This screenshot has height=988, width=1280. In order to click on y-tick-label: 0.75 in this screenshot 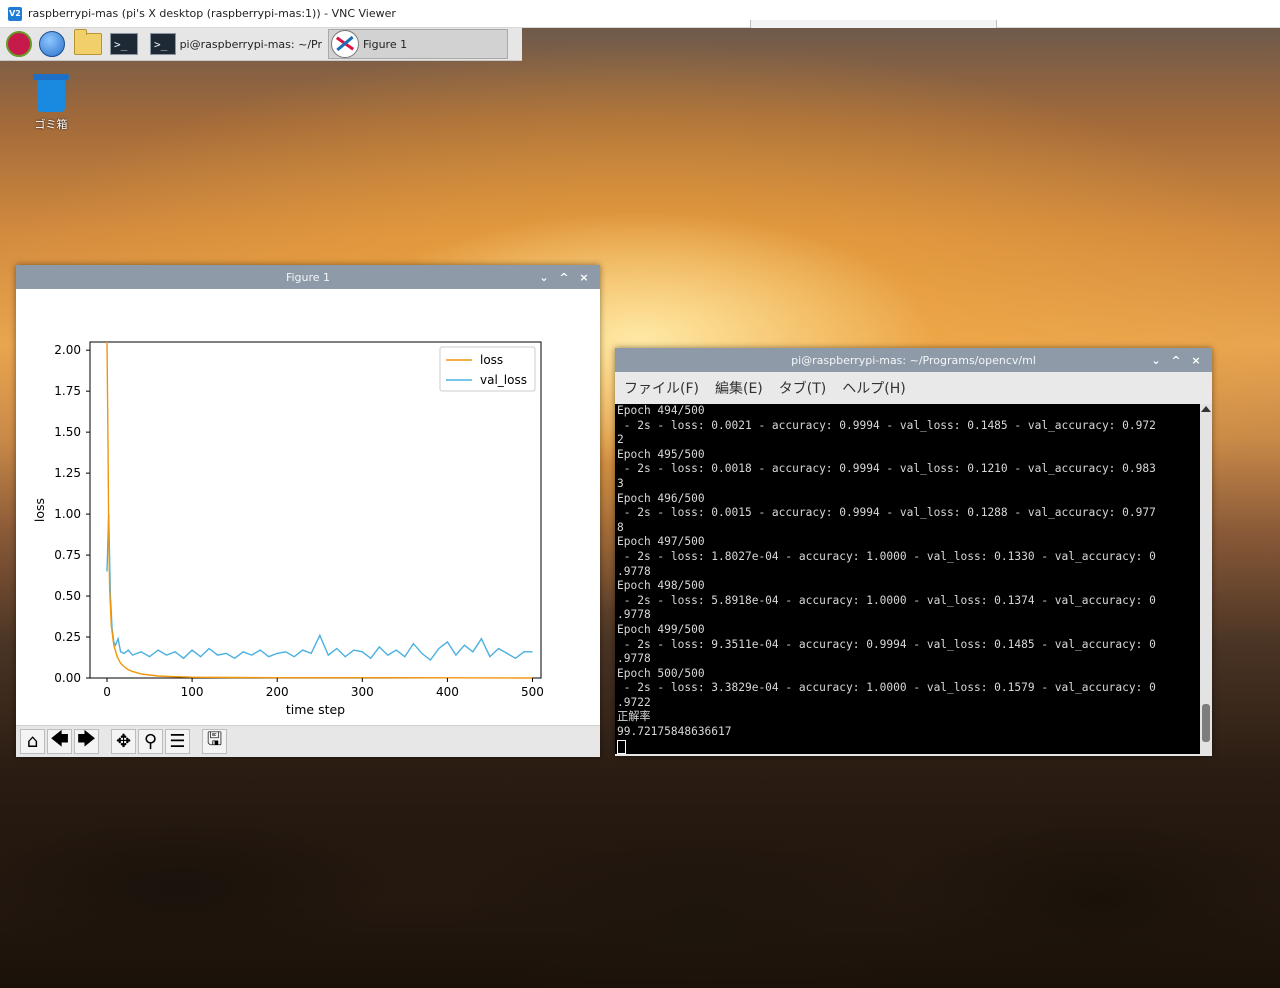, I will do `click(67, 555)`.